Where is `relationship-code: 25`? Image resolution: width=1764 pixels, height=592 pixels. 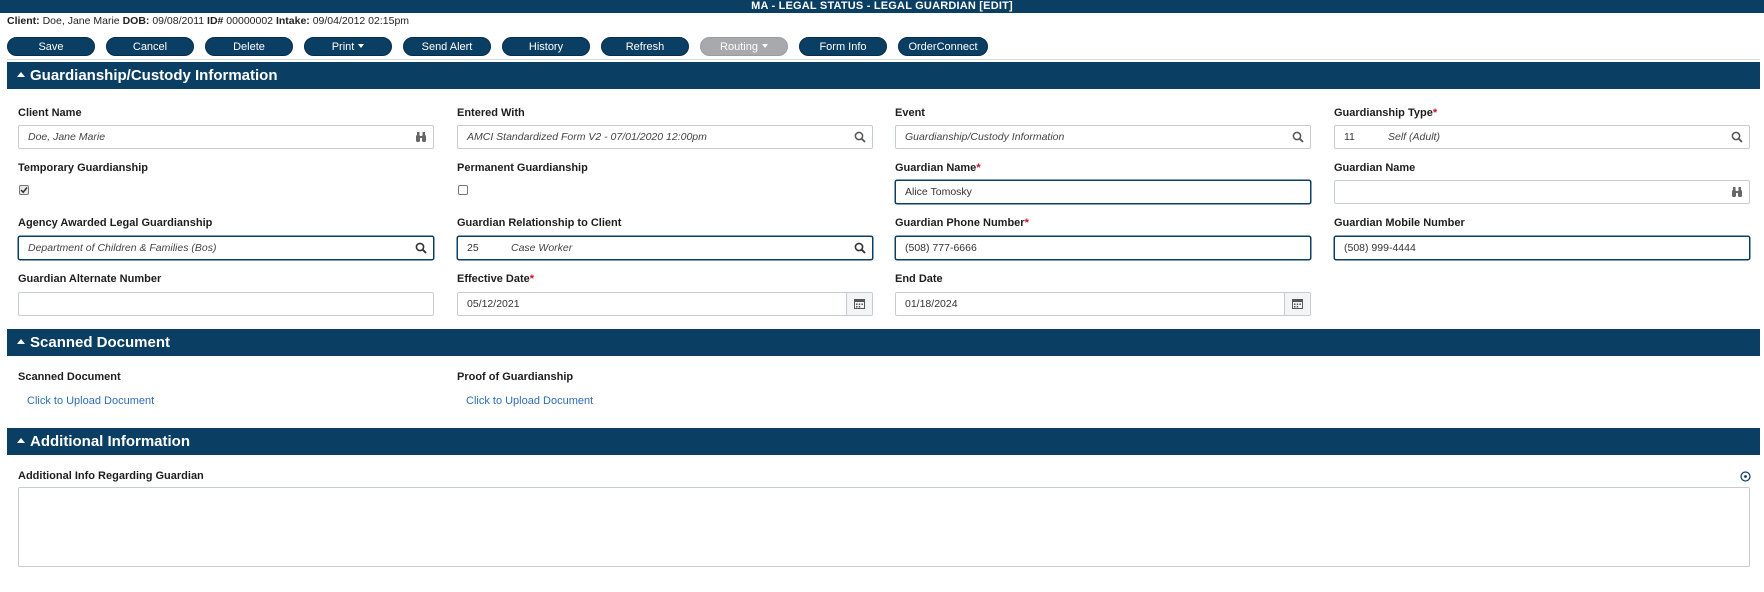
relationship-code: 25 is located at coordinates (473, 248).